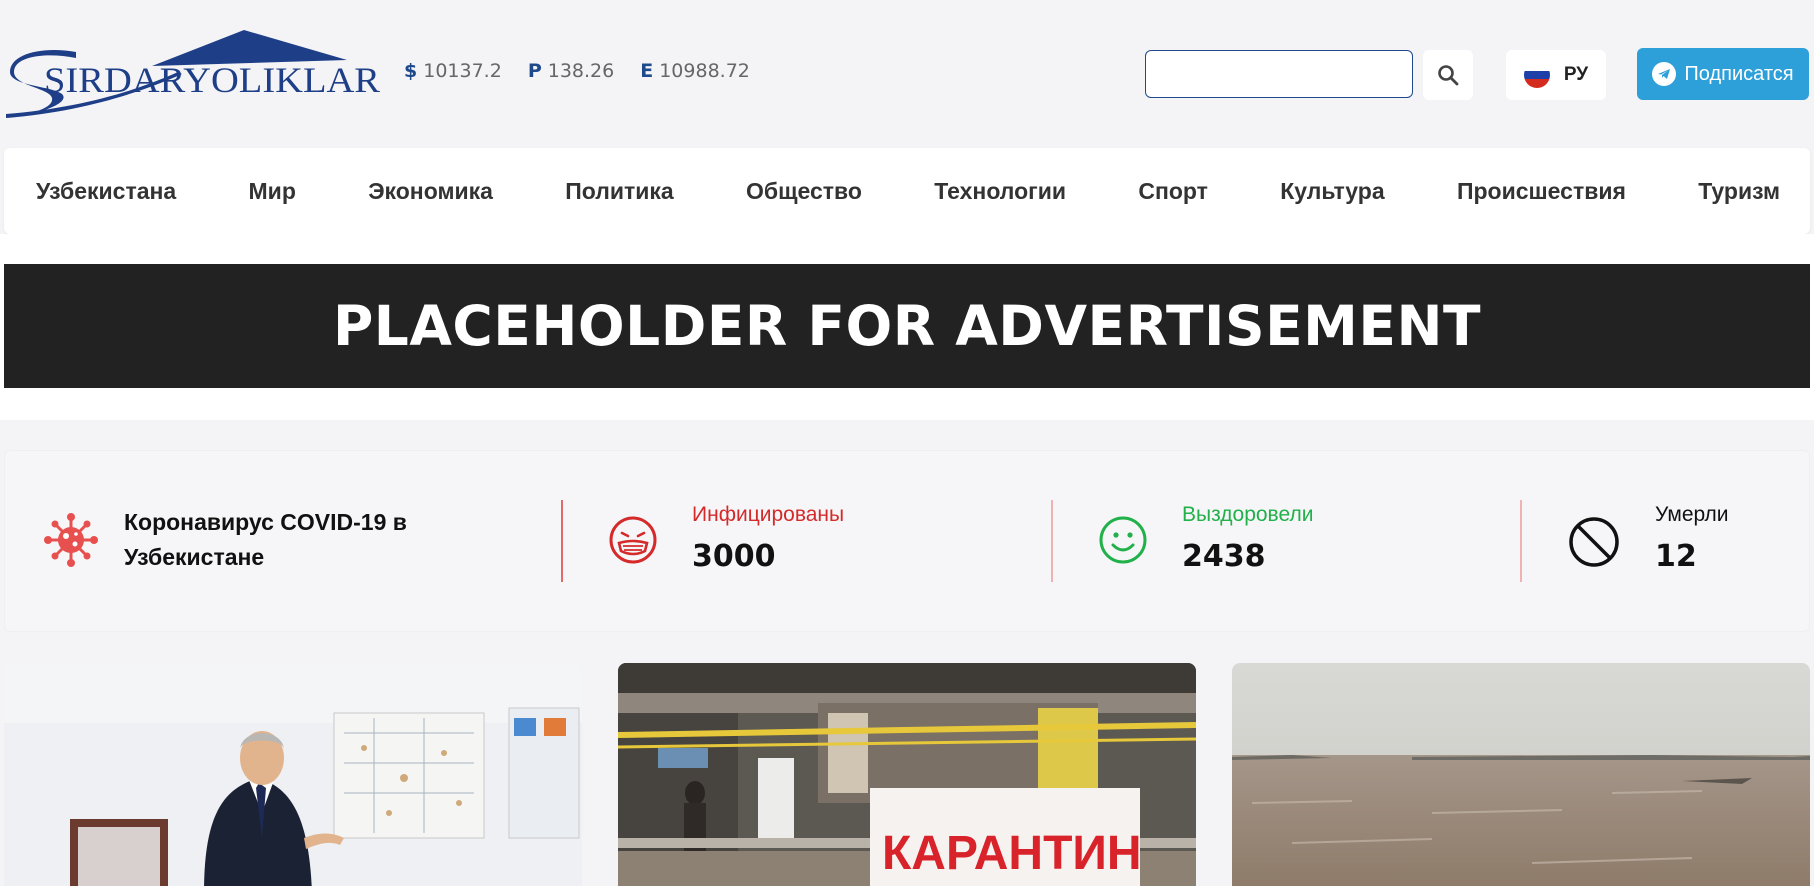 The image size is (1814, 886). Describe the element at coordinates (768, 514) in the screenshot. I see `infected-label: Инфицированы` at that location.